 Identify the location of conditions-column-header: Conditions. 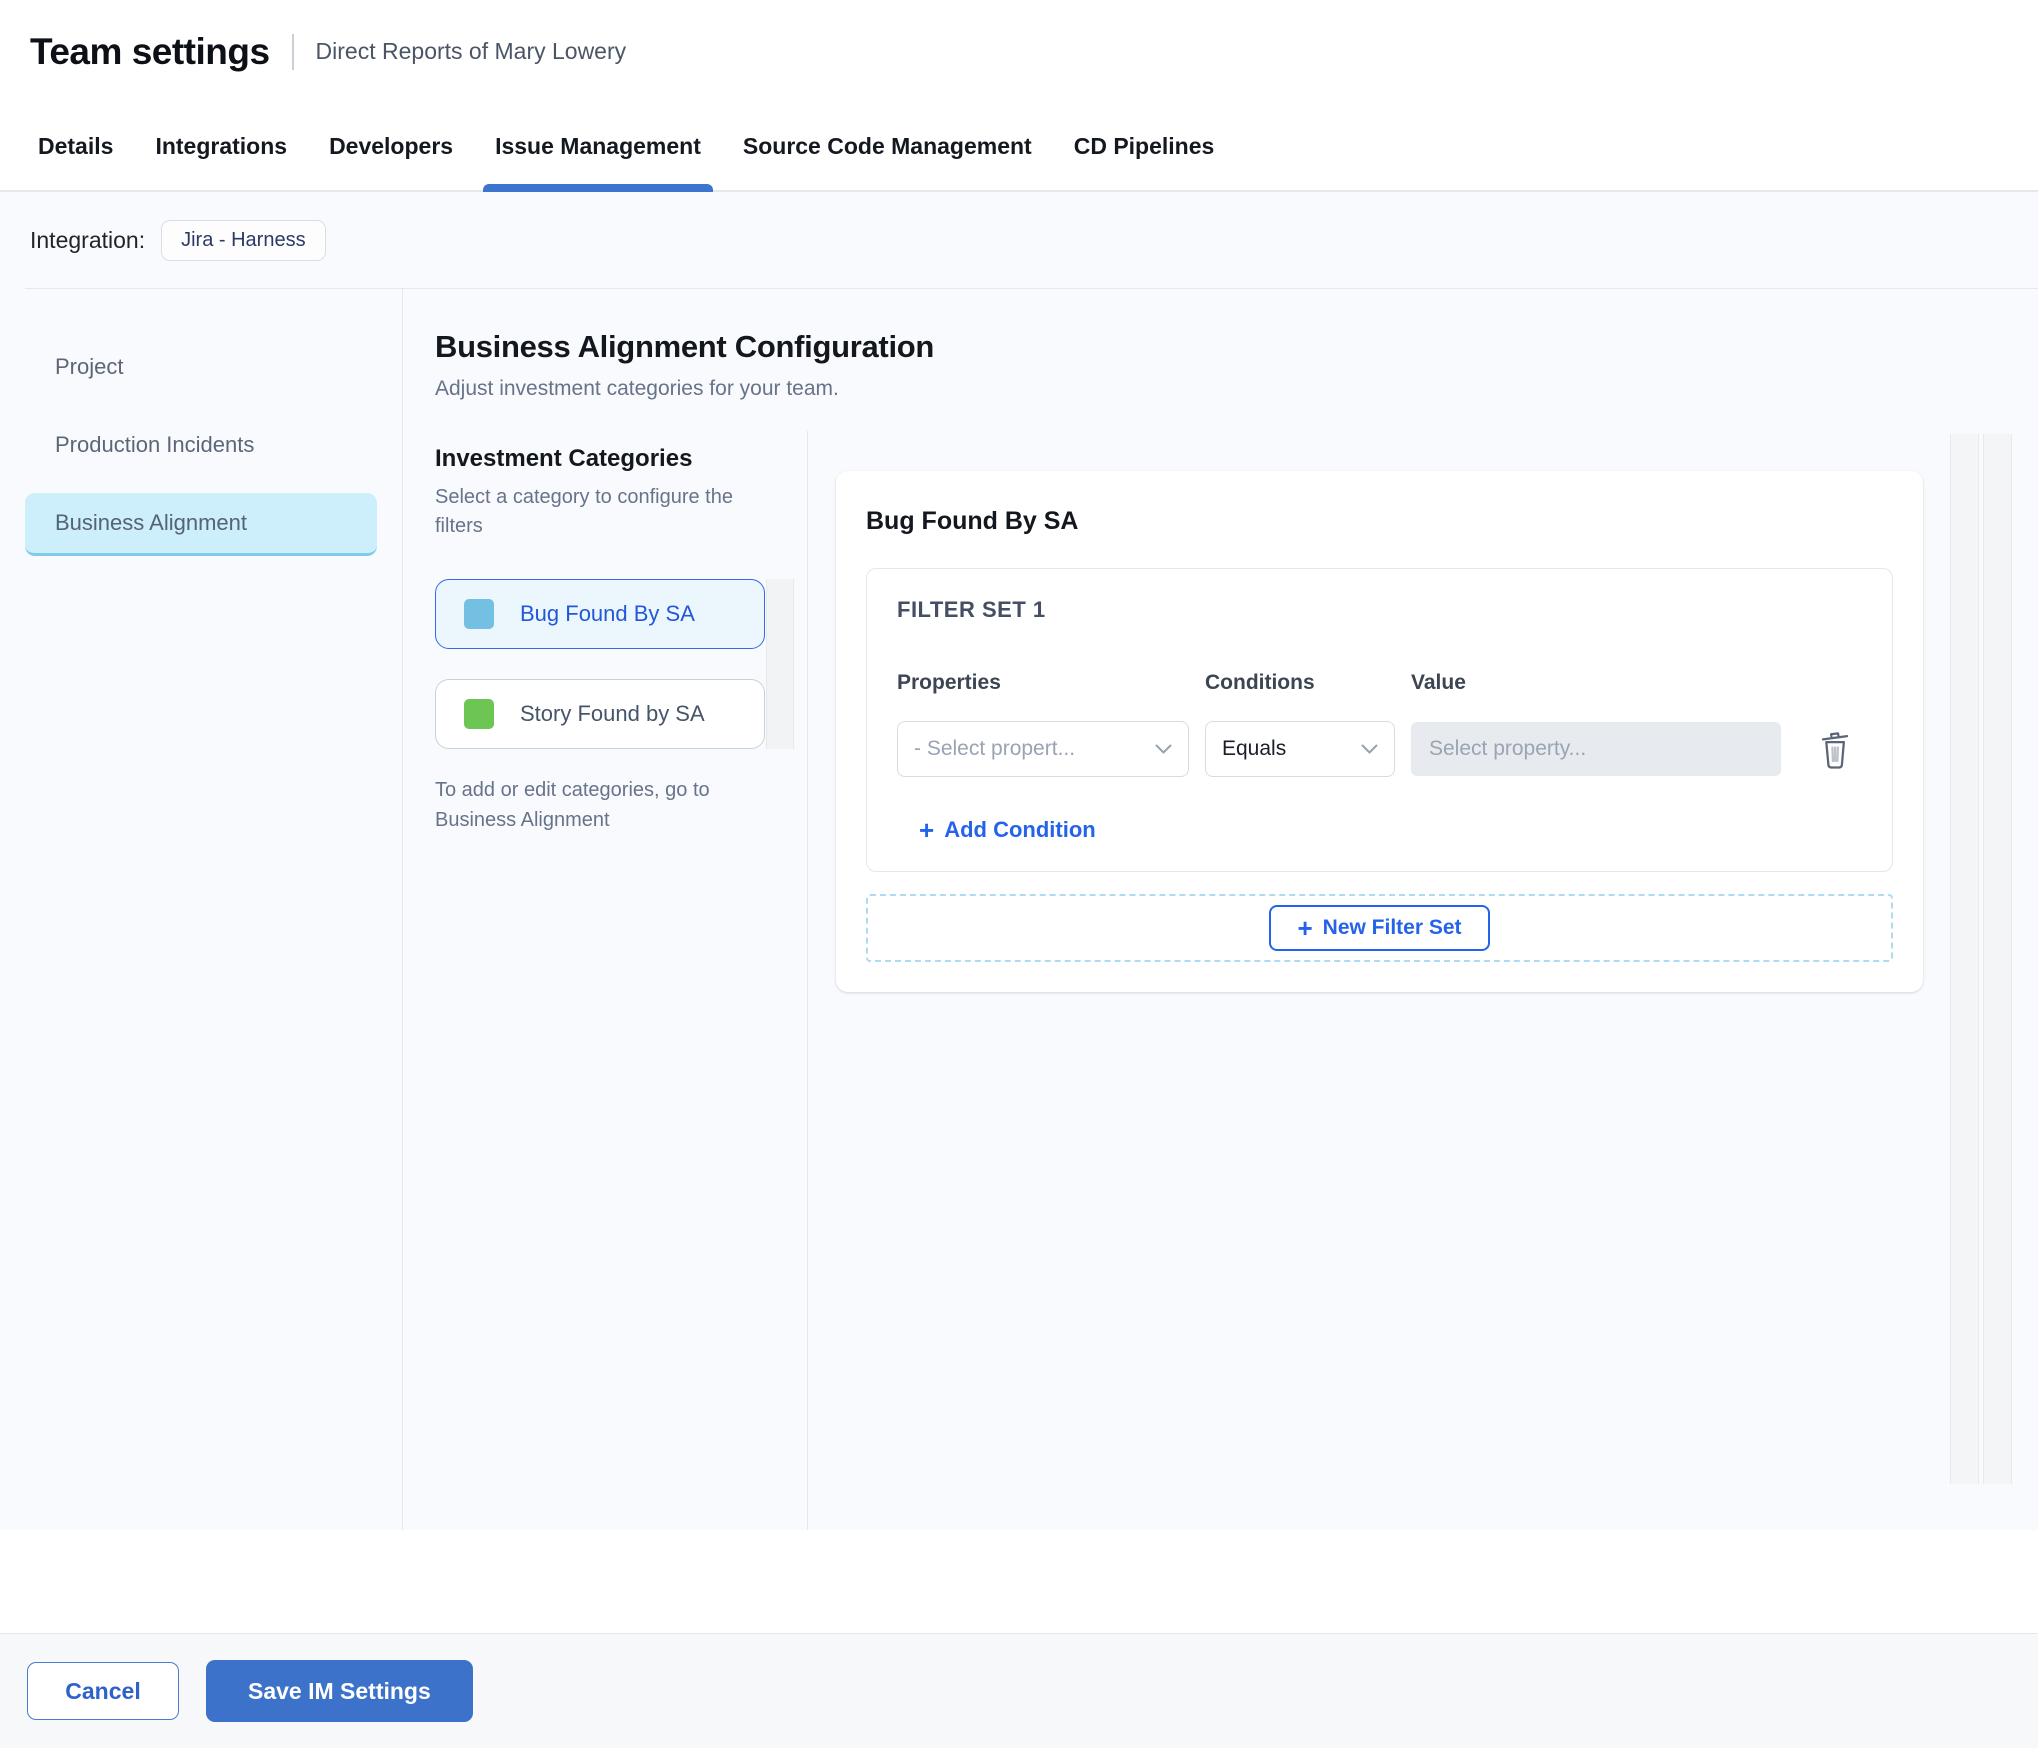
(1260, 682).